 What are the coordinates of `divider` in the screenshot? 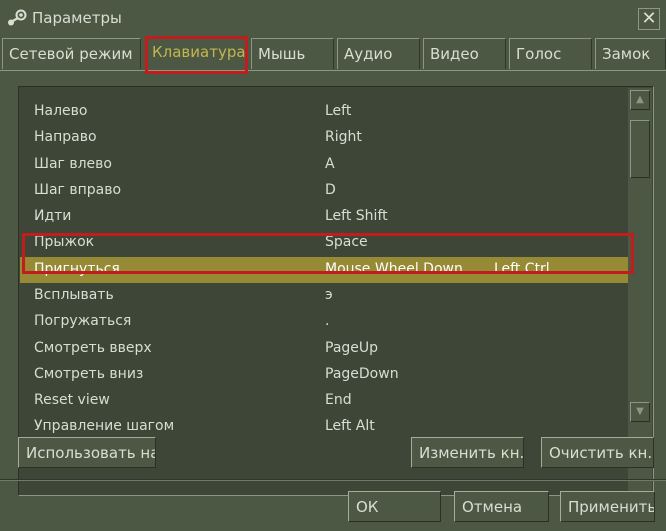 It's located at (333, 480).